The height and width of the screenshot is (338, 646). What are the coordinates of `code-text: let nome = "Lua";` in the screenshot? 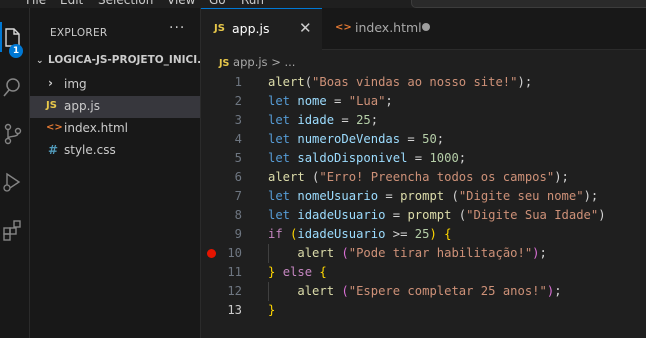 It's located at (330, 101).